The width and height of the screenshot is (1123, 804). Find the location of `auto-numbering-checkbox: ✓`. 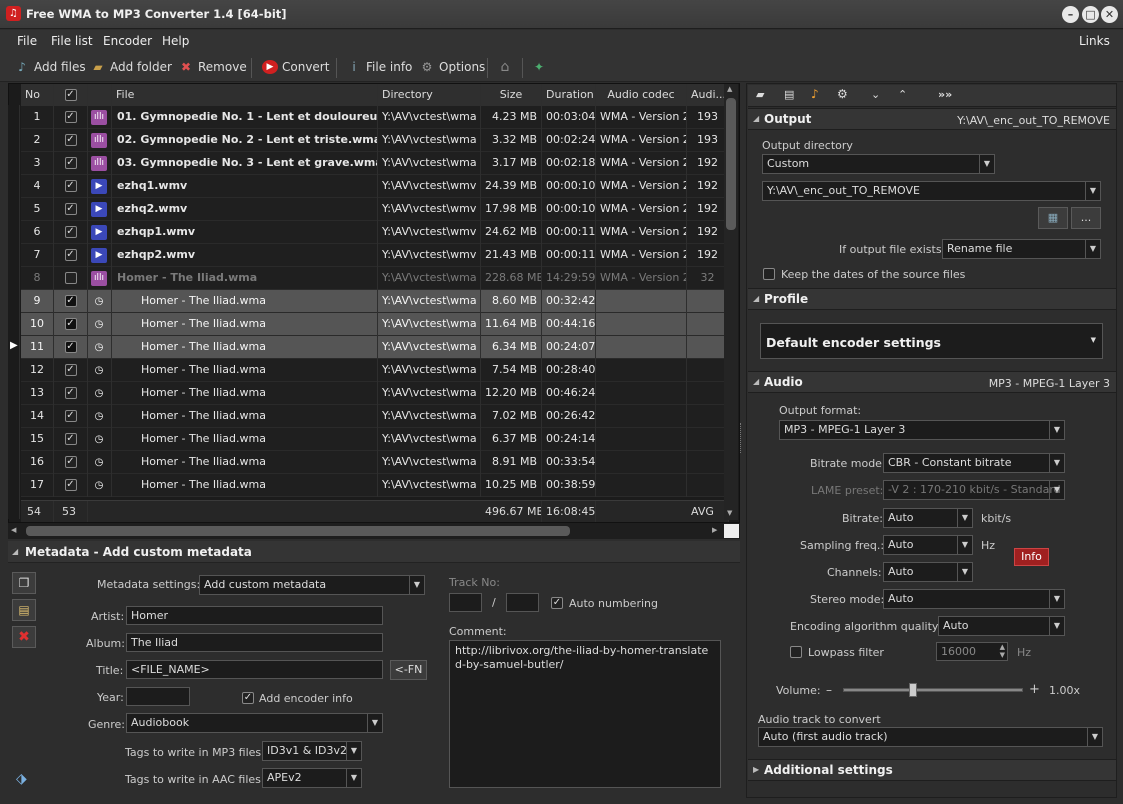

auto-numbering-checkbox: ✓ is located at coordinates (557, 602).